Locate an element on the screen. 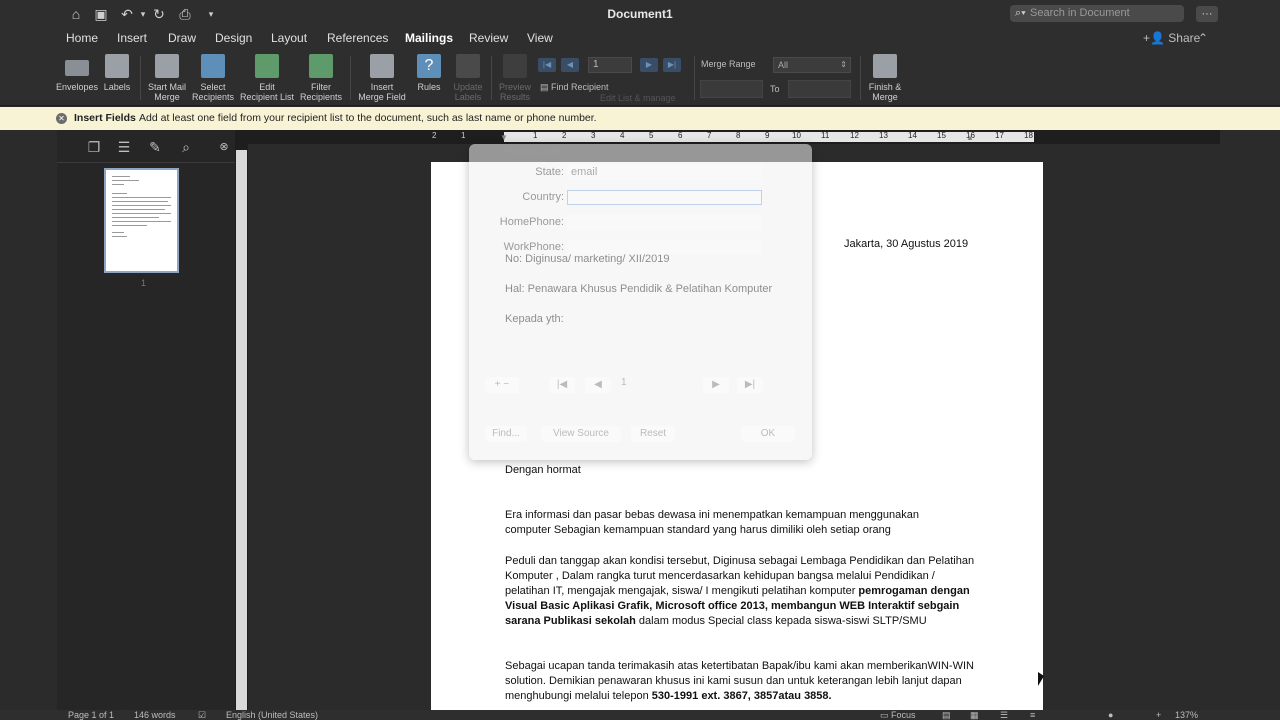 This screenshot has width=1280, height=720. ok-button: OK is located at coordinates (768, 434).